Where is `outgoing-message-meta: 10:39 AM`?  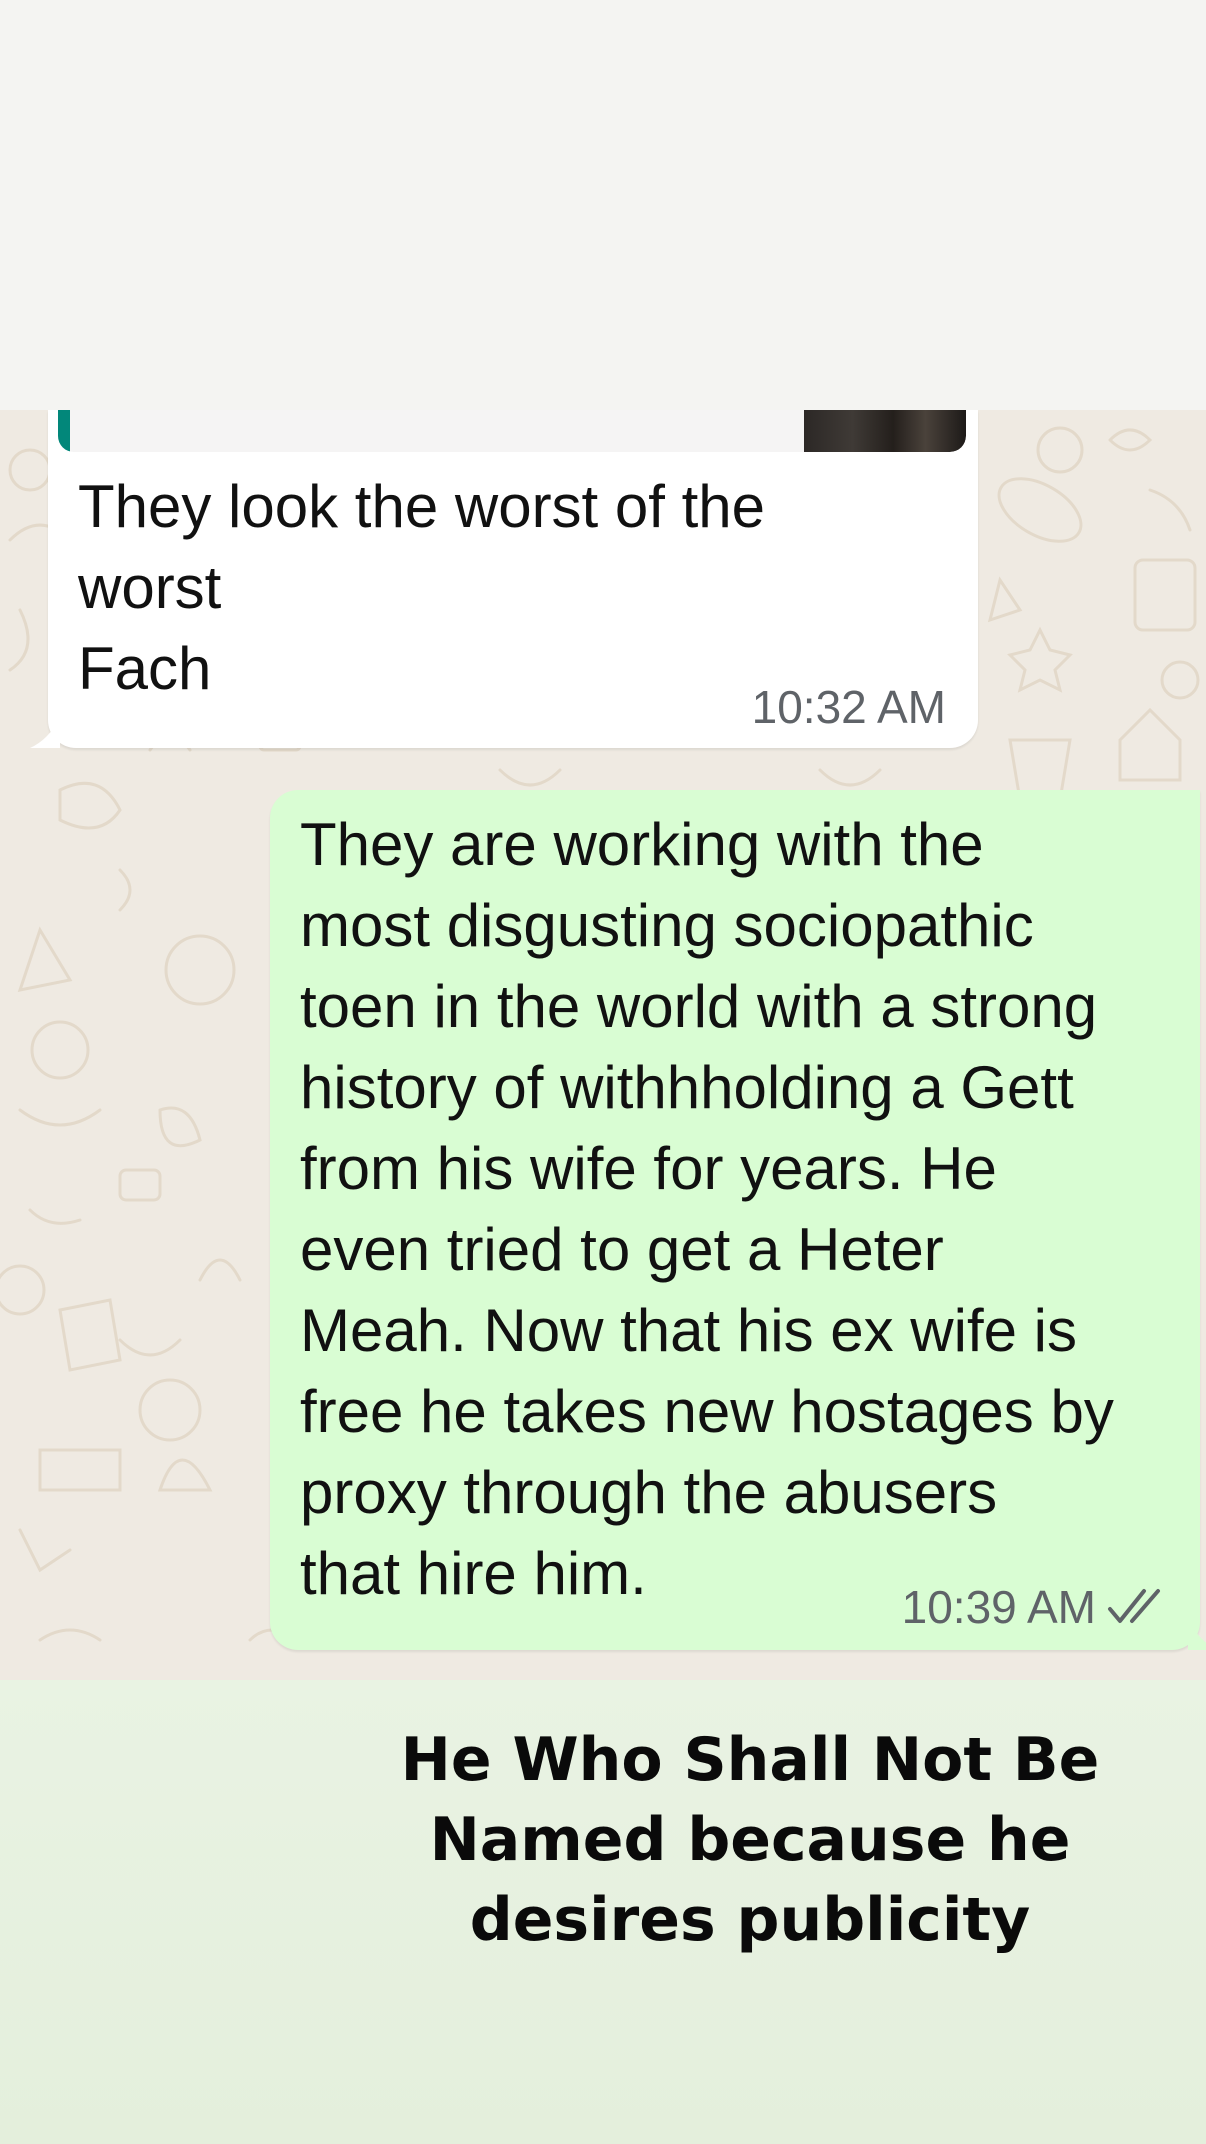 outgoing-message-meta: 10:39 AM is located at coordinates (1036, 1607).